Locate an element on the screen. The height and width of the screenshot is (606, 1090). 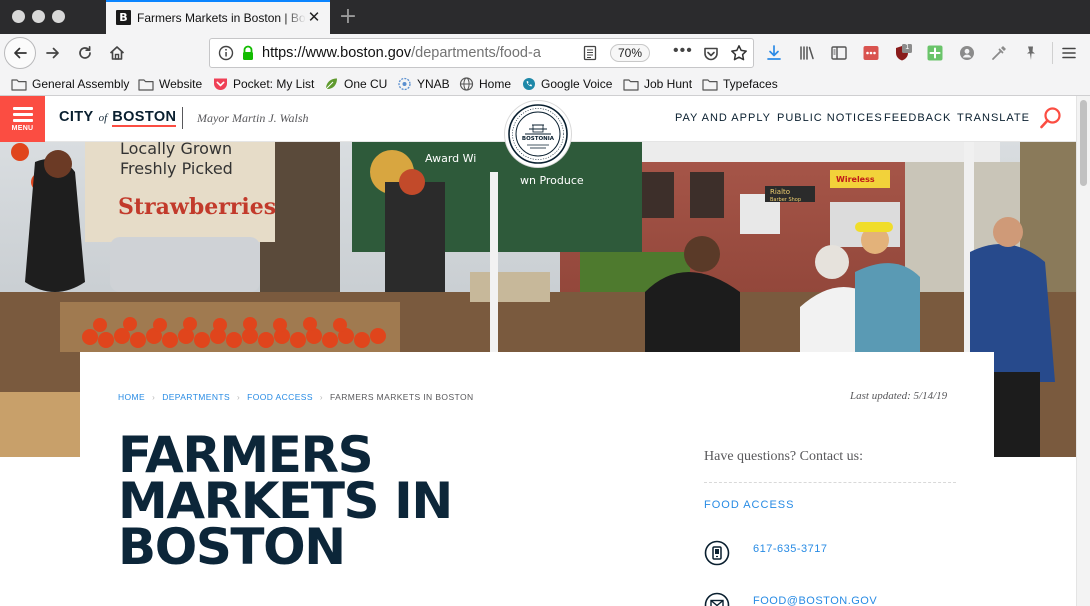
bookmark-label: Website is located at coordinates (181, 84).